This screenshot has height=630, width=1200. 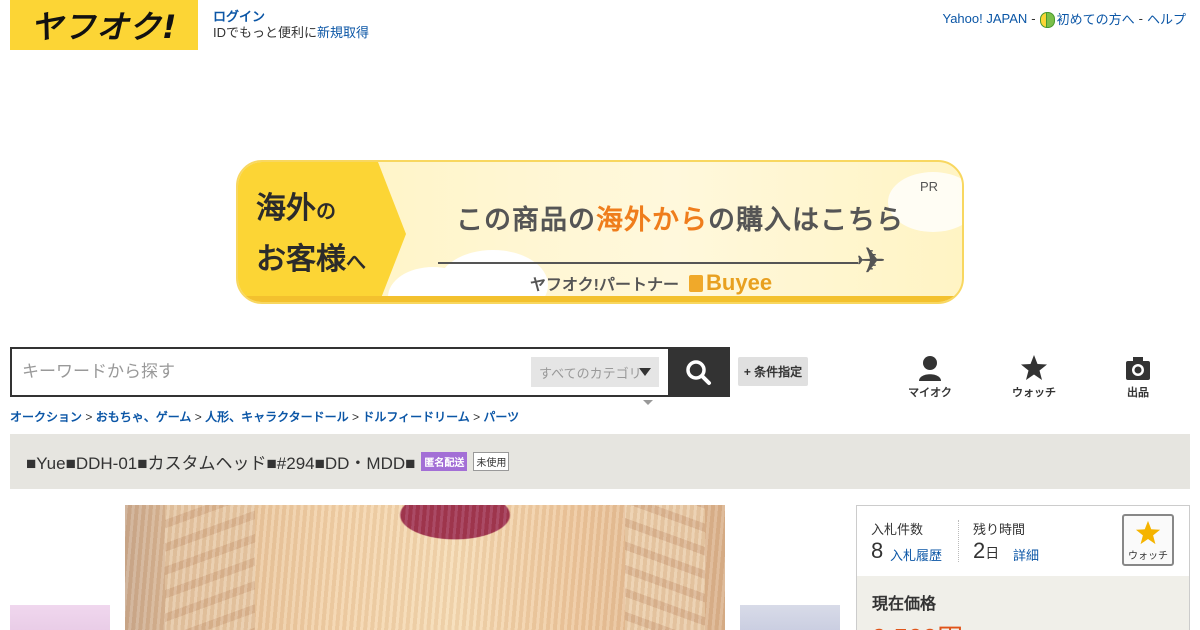 What do you see at coordinates (501, 417) in the screenshot?
I see `breadcrumb-item: パーツ` at bounding box center [501, 417].